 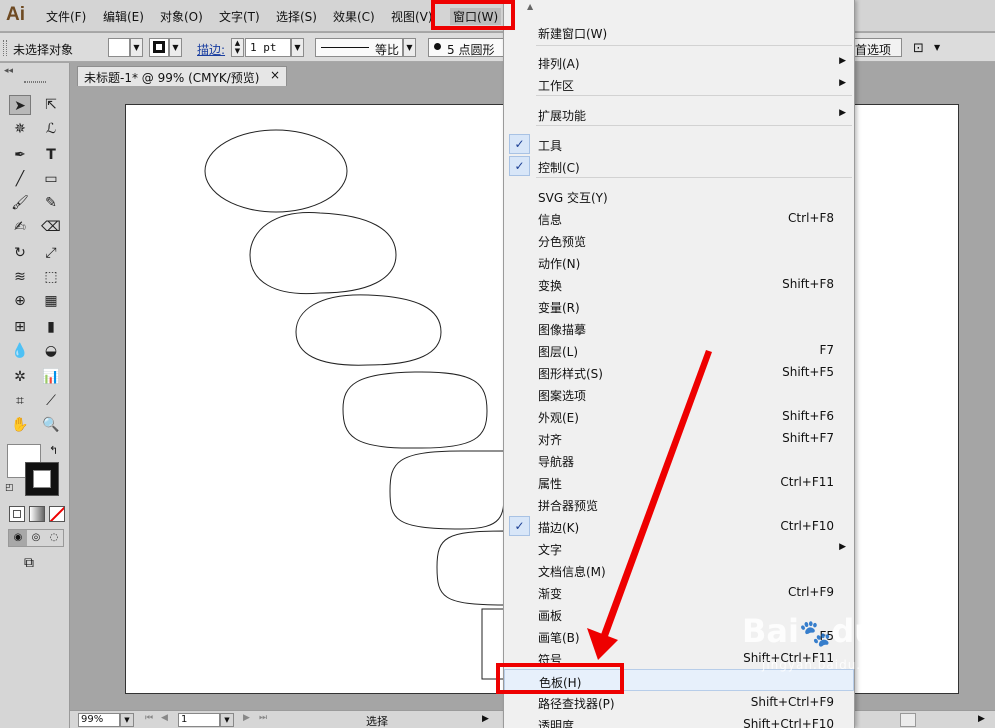 What do you see at coordinates (20, 425) in the screenshot?
I see `hand-tool-icon: ✋` at bounding box center [20, 425].